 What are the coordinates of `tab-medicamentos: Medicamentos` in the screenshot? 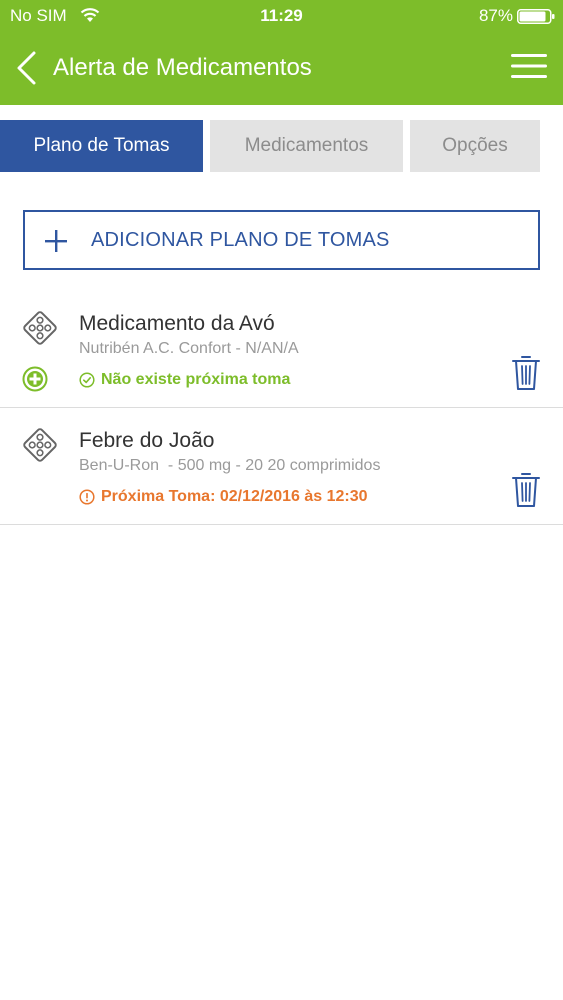 It's located at (306, 146).